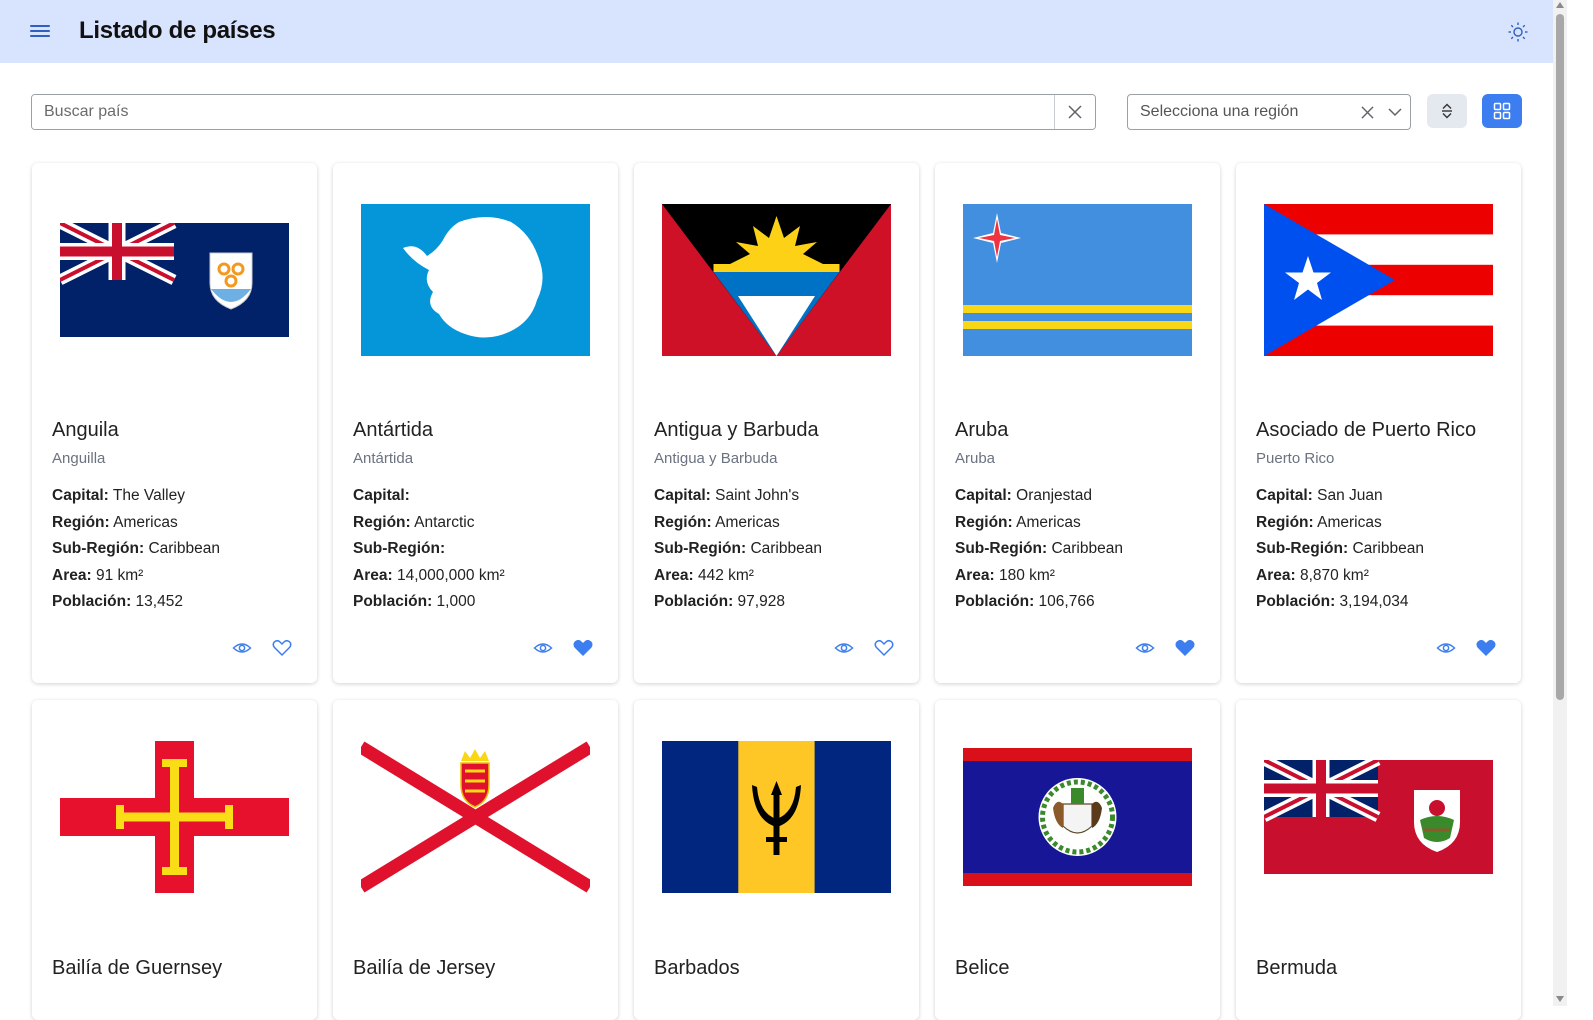 The width and height of the screenshot is (1593, 1020). Describe the element at coordinates (975, 458) in the screenshot. I see `country-native-name: Aruba` at that location.